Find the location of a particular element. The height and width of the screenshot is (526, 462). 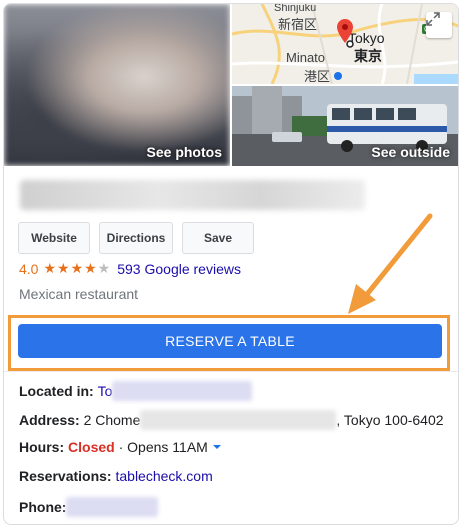

business-category: Mexican restaurant is located at coordinates (79, 294).